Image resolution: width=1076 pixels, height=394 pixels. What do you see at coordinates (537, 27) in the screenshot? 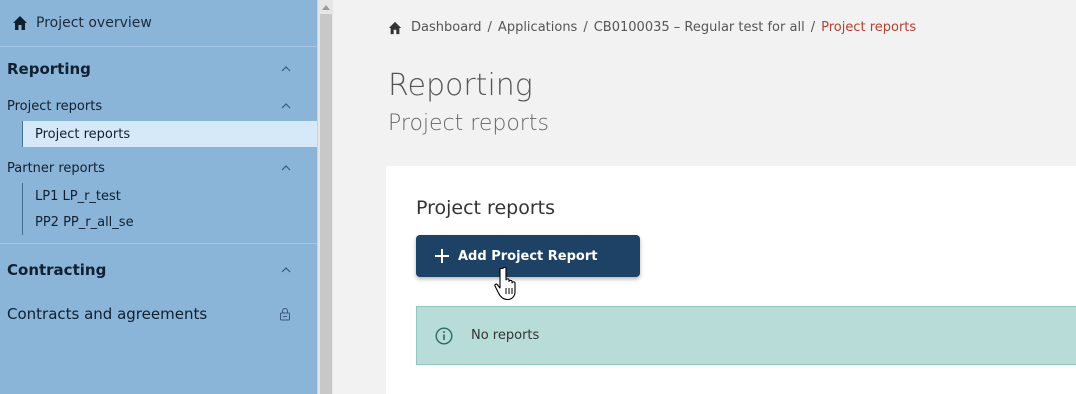
I see `breadcrumb-link-applications: Applications` at bounding box center [537, 27].